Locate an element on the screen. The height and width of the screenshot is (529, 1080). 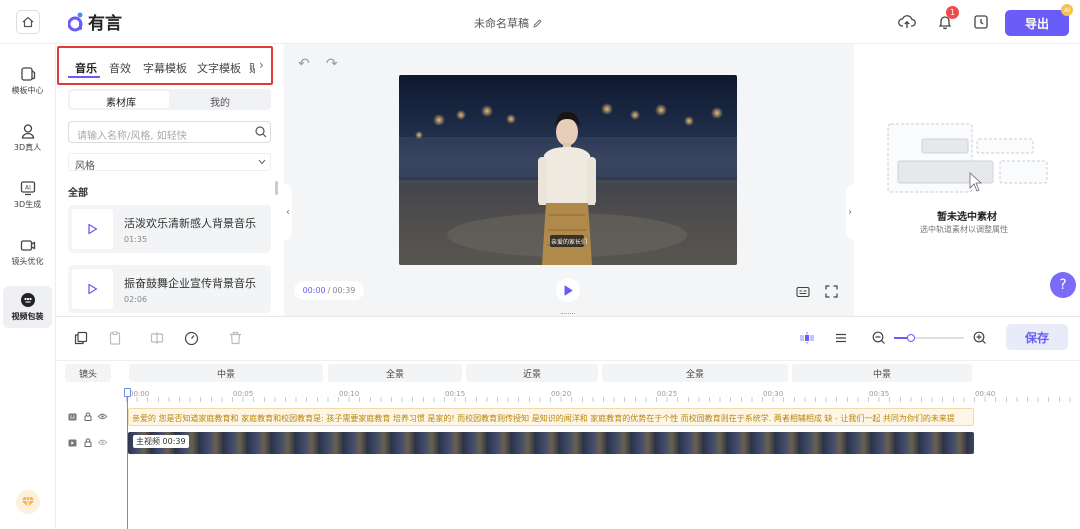
home-button is located at coordinates (28, 22).